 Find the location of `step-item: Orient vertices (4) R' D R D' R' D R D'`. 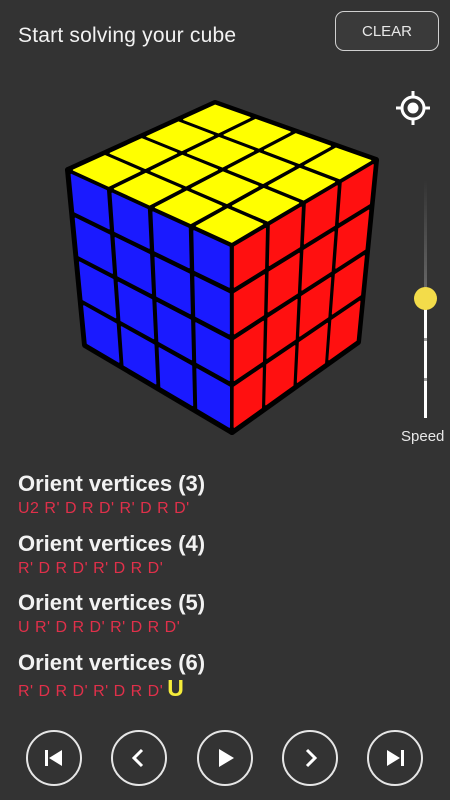

step-item: Orient vertices (4) R' D R D' R' D R D' is located at coordinates (228, 560).